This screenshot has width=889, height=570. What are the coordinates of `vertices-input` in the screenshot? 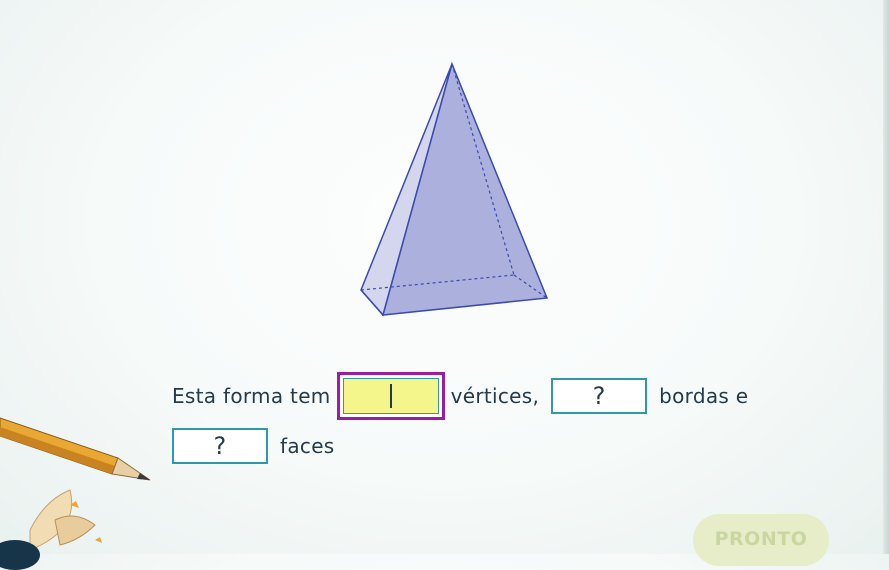 It's located at (390, 396).